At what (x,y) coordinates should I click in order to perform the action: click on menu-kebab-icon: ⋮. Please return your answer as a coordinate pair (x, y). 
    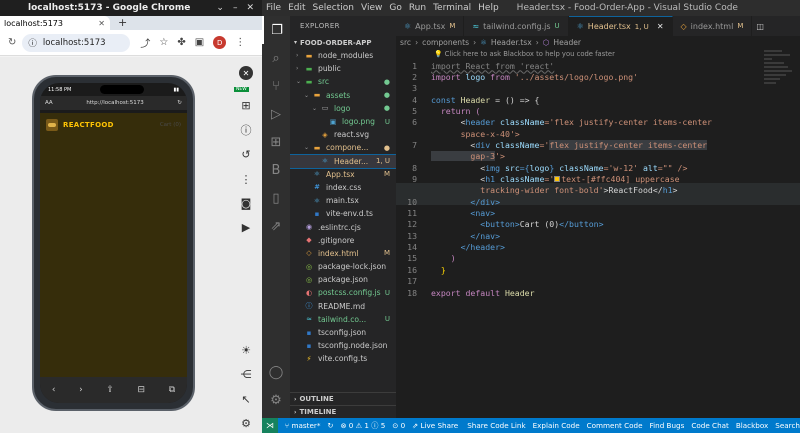
    Looking at the image, I should click on (240, 42).